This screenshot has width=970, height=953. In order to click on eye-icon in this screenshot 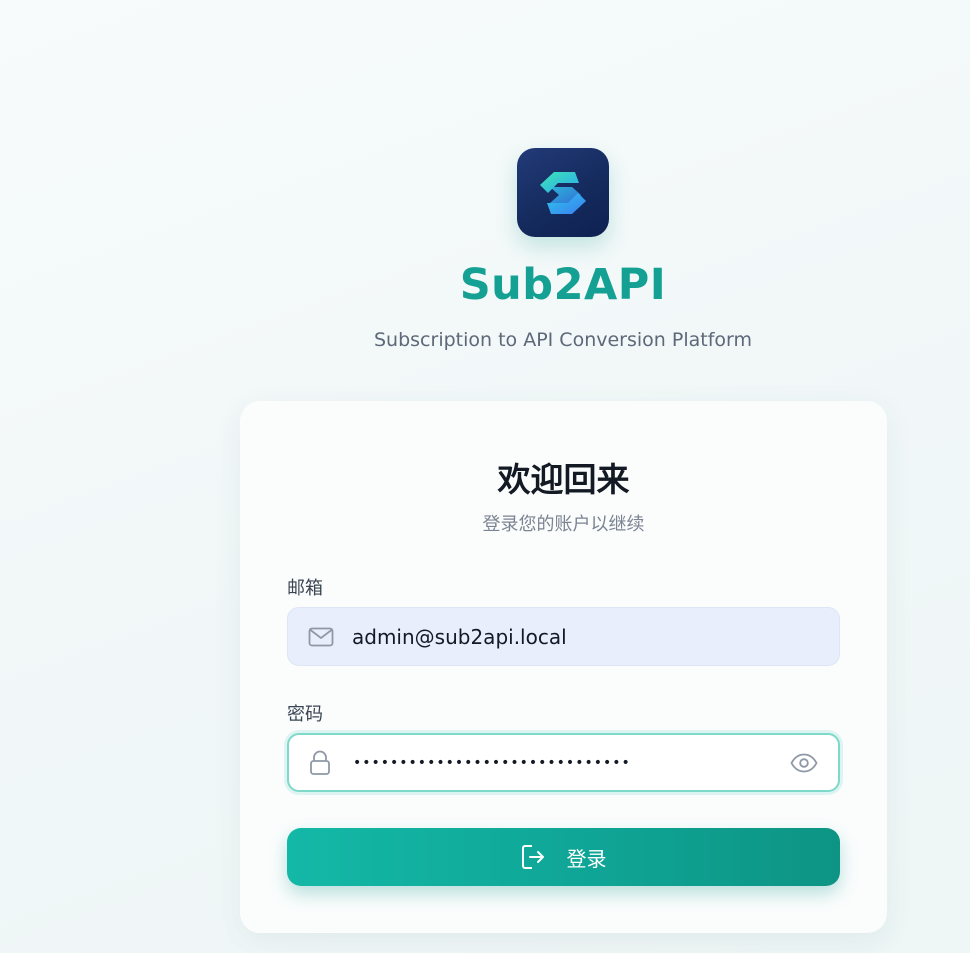, I will do `click(804, 763)`.